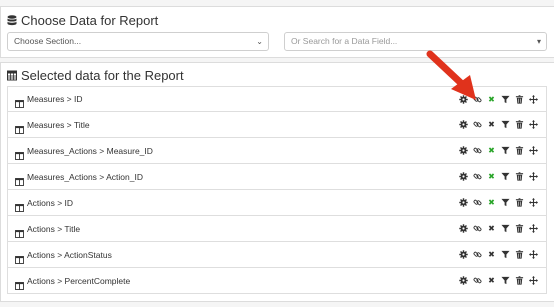  I want to click on chevron-down-icon: ⌄, so click(259, 41).